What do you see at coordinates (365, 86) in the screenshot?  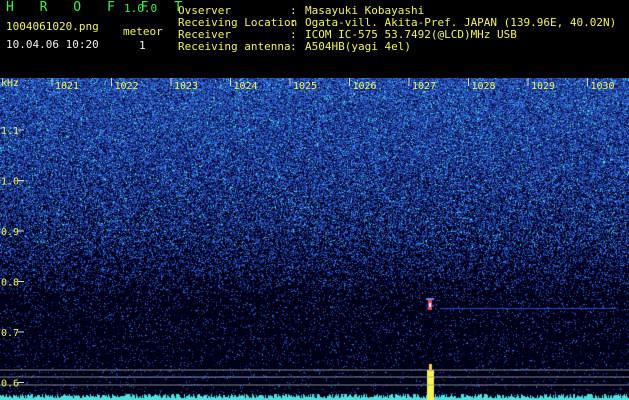 I see `x-tick-label: 1026` at bounding box center [365, 86].